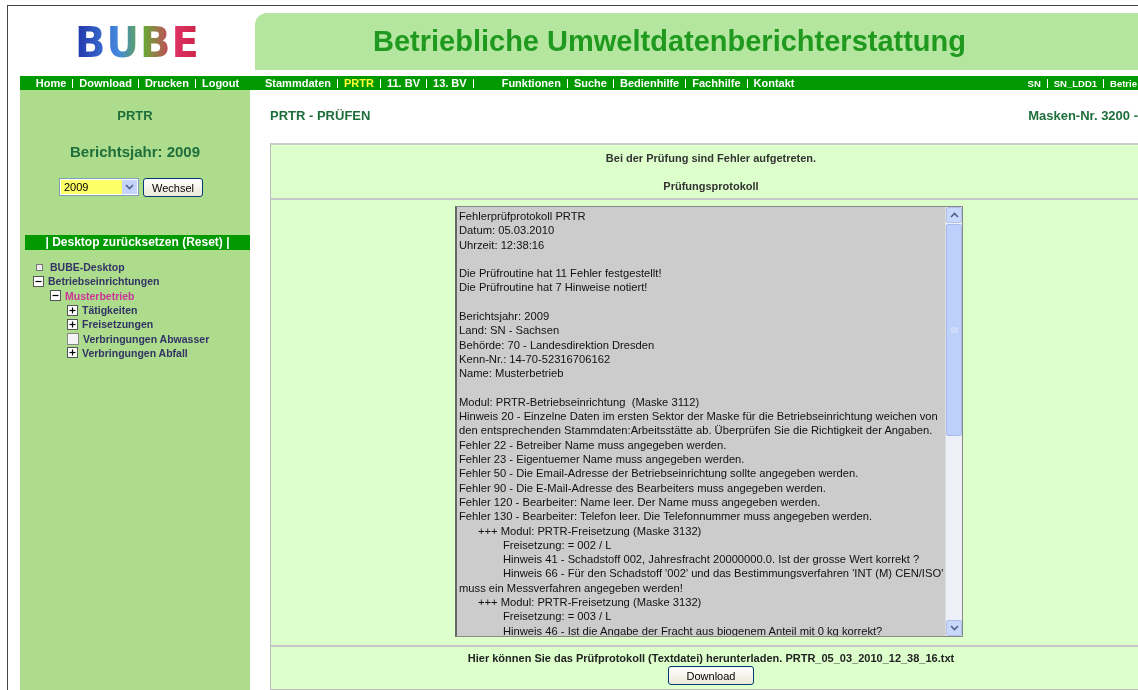  Describe the element at coordinates (531, 83) in the screenshot. I see `nav-link: Funktionen` at that location.